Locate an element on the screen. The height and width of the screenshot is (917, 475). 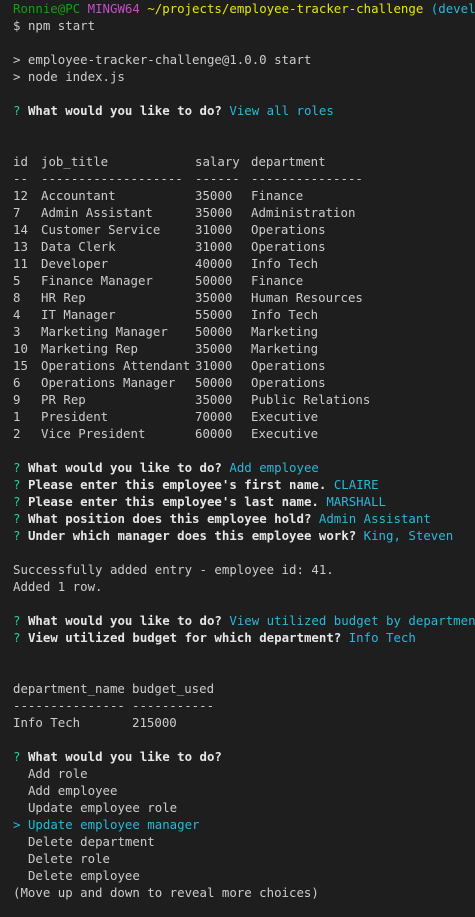
menu-item: Update employee role is located at coordinates (244, 807).